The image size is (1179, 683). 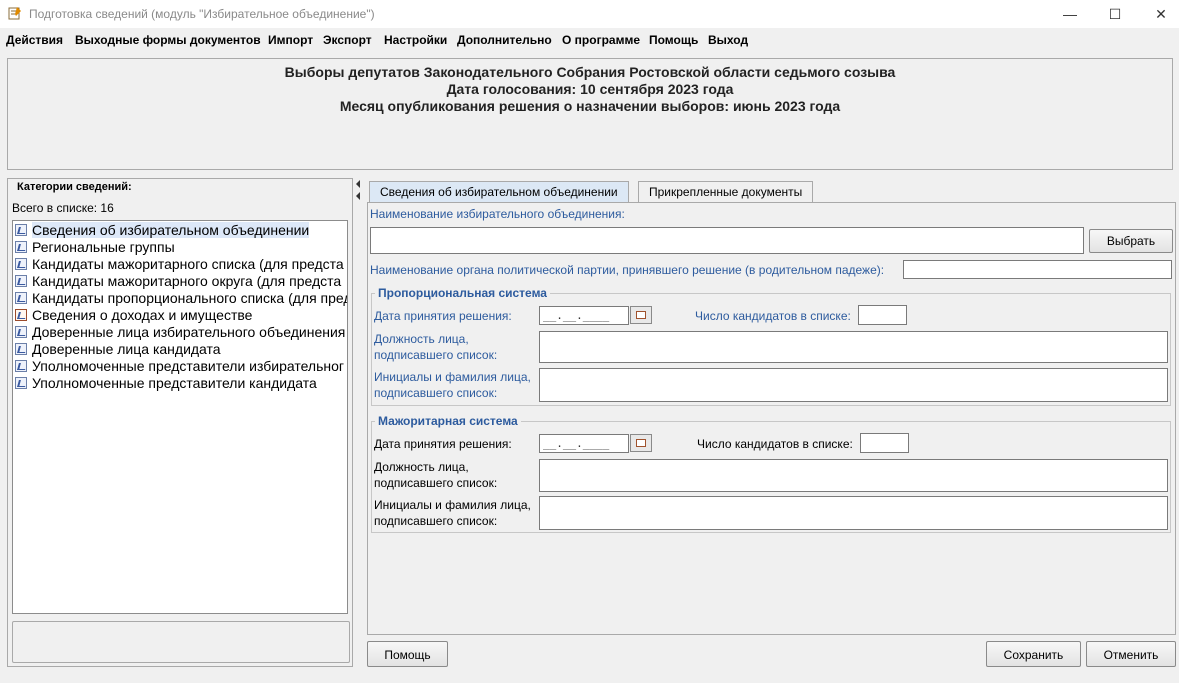 What do you see at coordinates (95, 247) in the screenshot?
I see `list-item: Региональные группы` at bounding box center [95, 247].